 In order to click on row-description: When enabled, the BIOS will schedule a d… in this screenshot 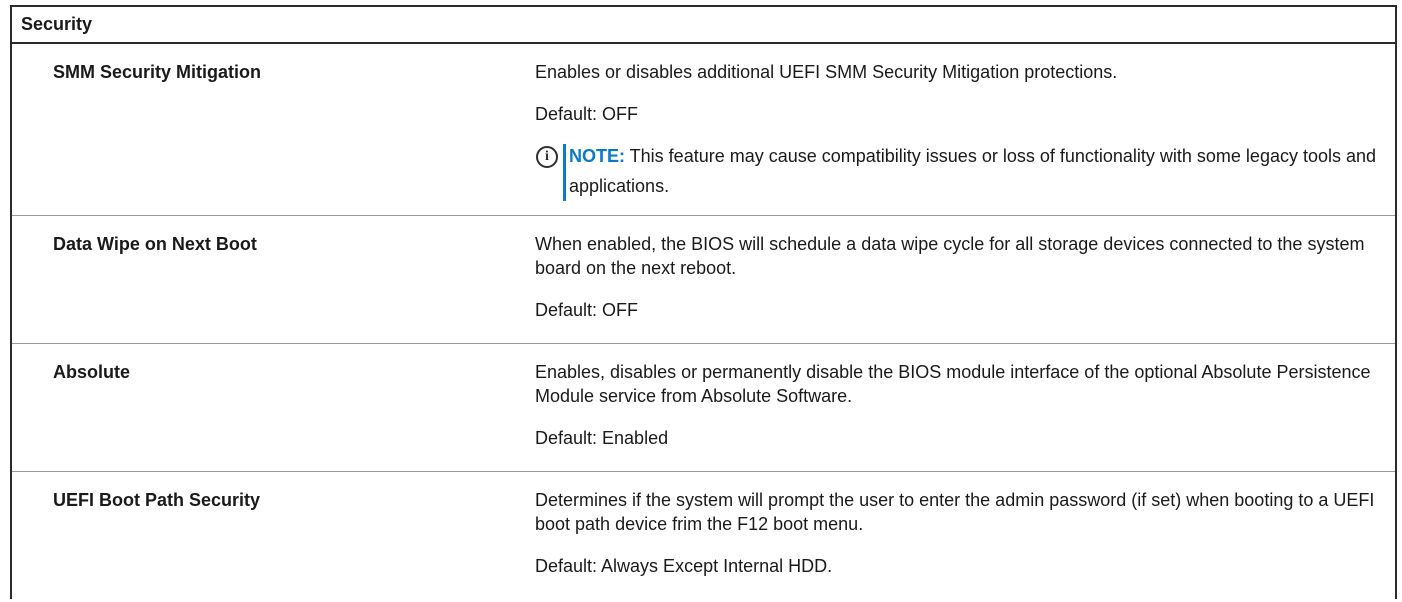, I will do `click(950, 256)`.